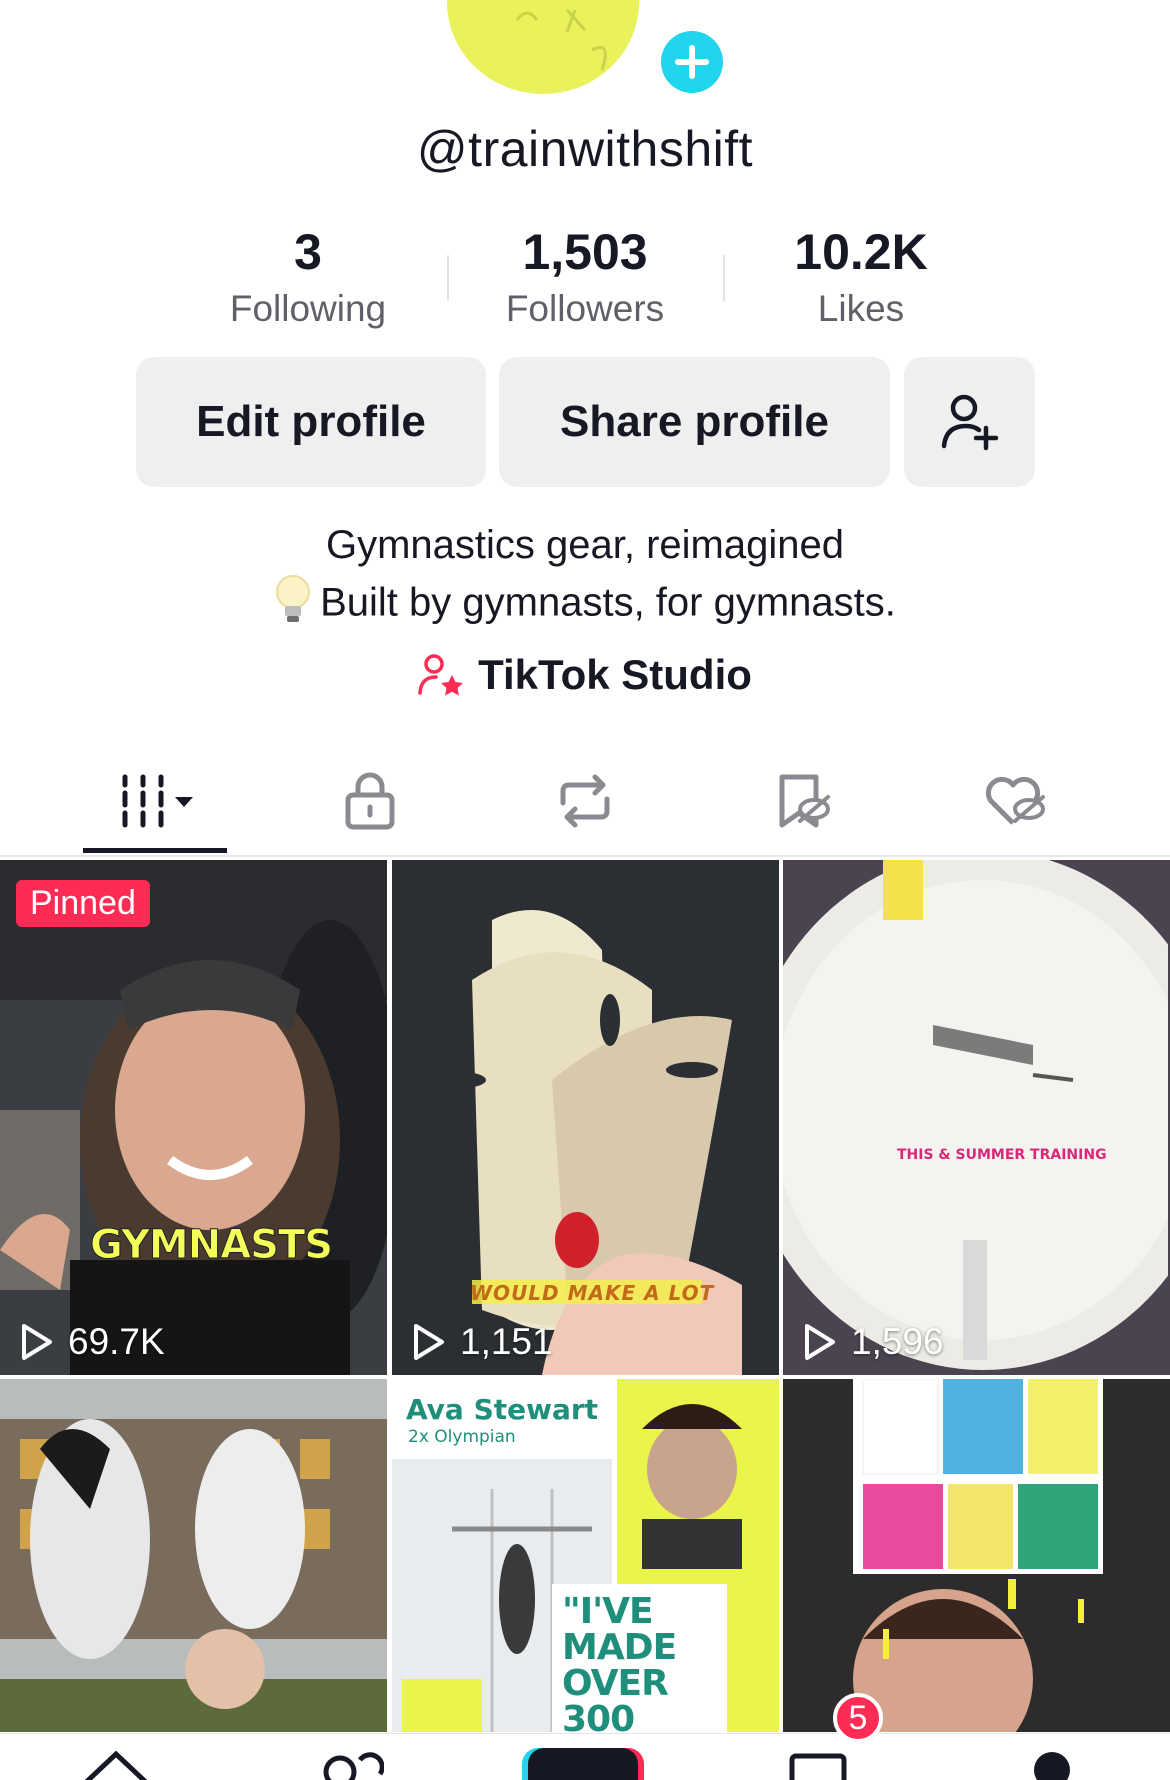  I want to click on view-count-value: 1,596, so click(897, 1341).